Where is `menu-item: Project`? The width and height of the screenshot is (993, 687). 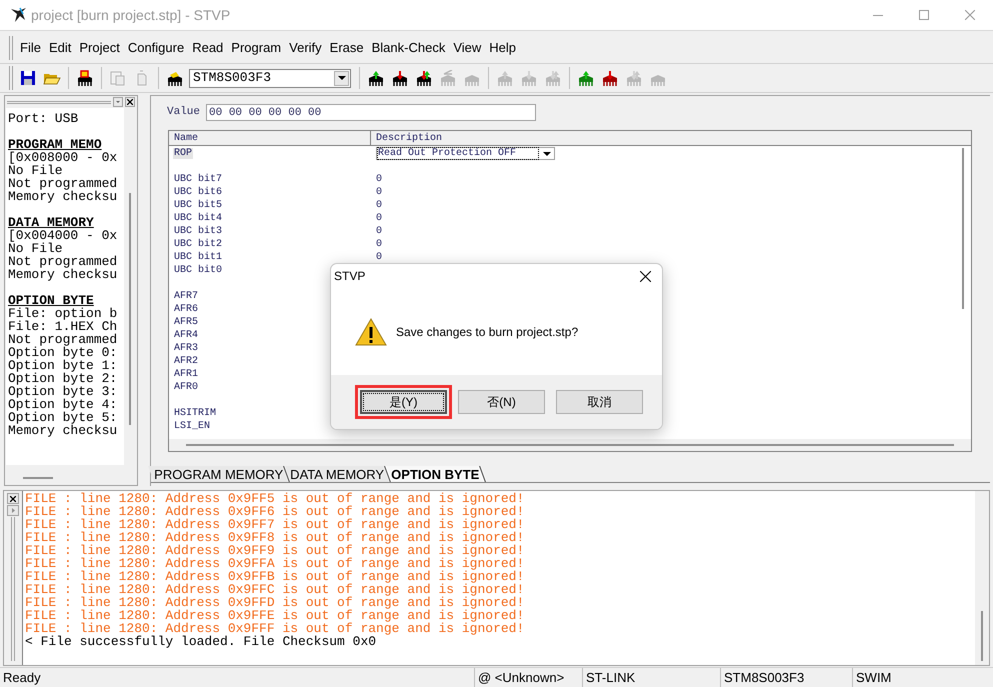
menu-item: Project is located at coordinates (99, 48).